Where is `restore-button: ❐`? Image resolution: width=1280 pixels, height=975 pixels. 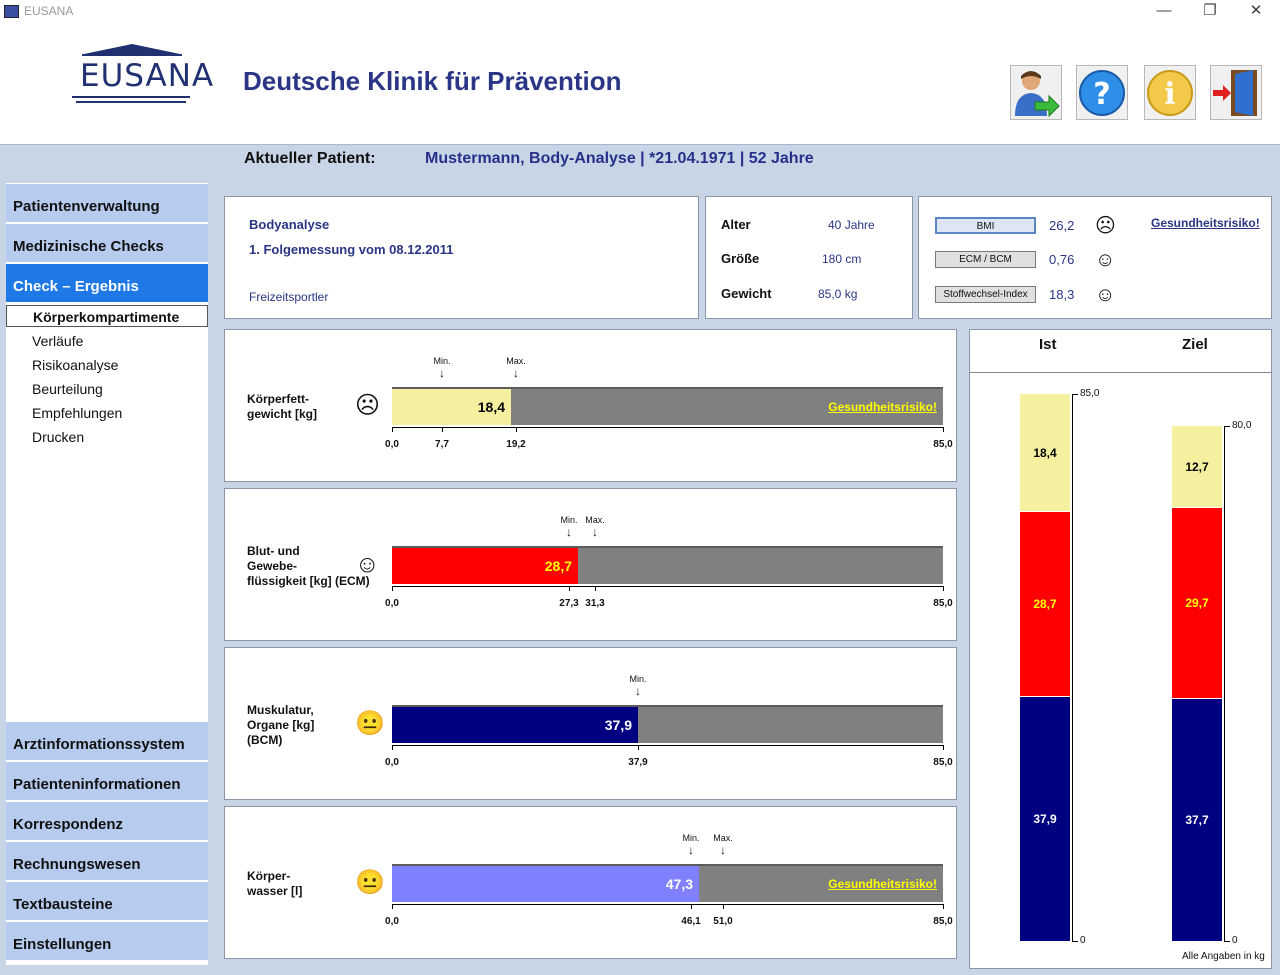
restore-button: ❐ is located at coordinates (1210, 12).